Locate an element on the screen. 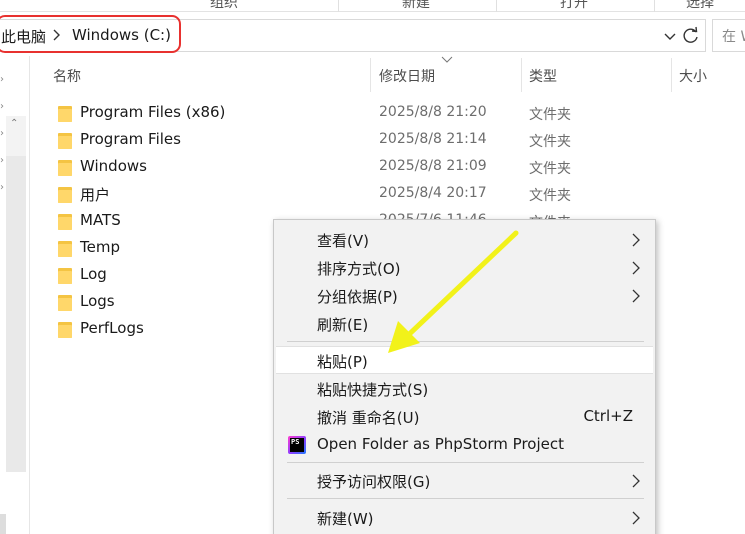  menu-item-label: 粘贴快捷方式(S) is located at coordinates (373, 390).